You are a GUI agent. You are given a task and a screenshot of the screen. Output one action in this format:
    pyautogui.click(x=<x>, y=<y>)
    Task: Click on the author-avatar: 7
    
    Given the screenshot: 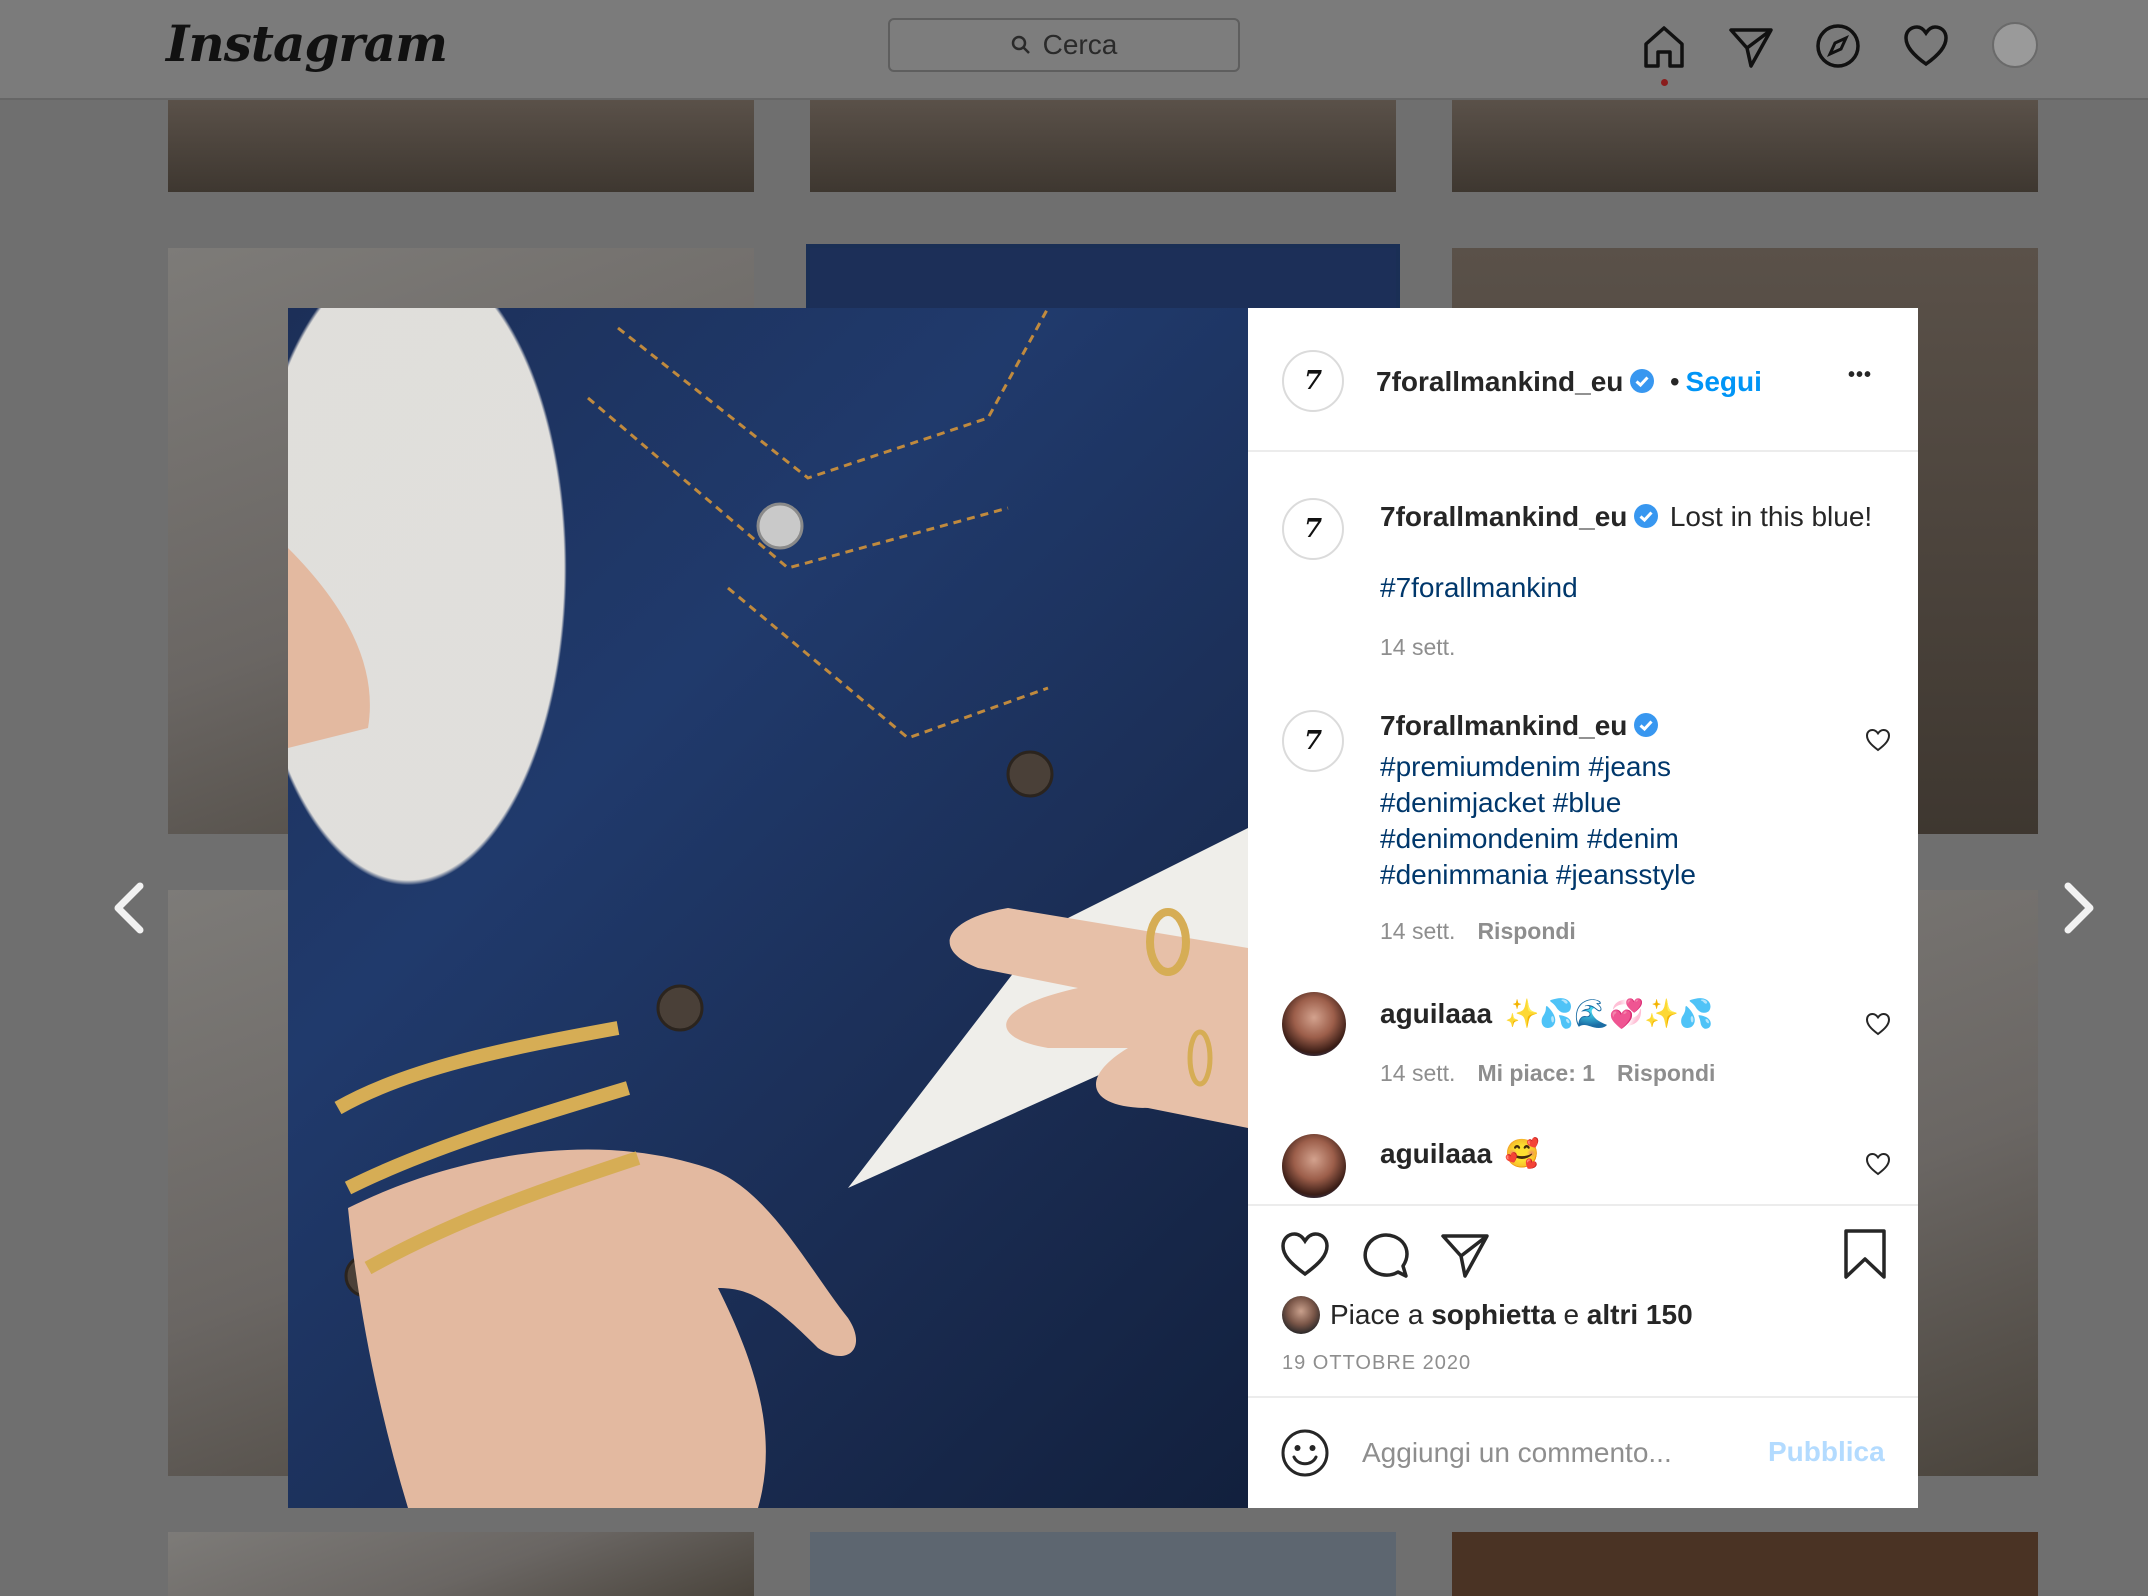 What is the action you would take?
    pyautogui.click(x=1313, y=381)
    